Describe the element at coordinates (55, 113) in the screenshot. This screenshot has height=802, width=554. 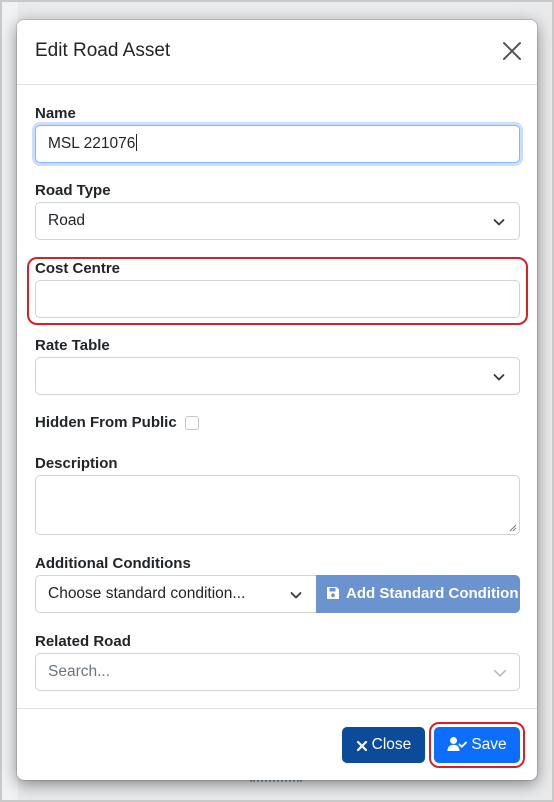
I see `name-label: Name` at that location.